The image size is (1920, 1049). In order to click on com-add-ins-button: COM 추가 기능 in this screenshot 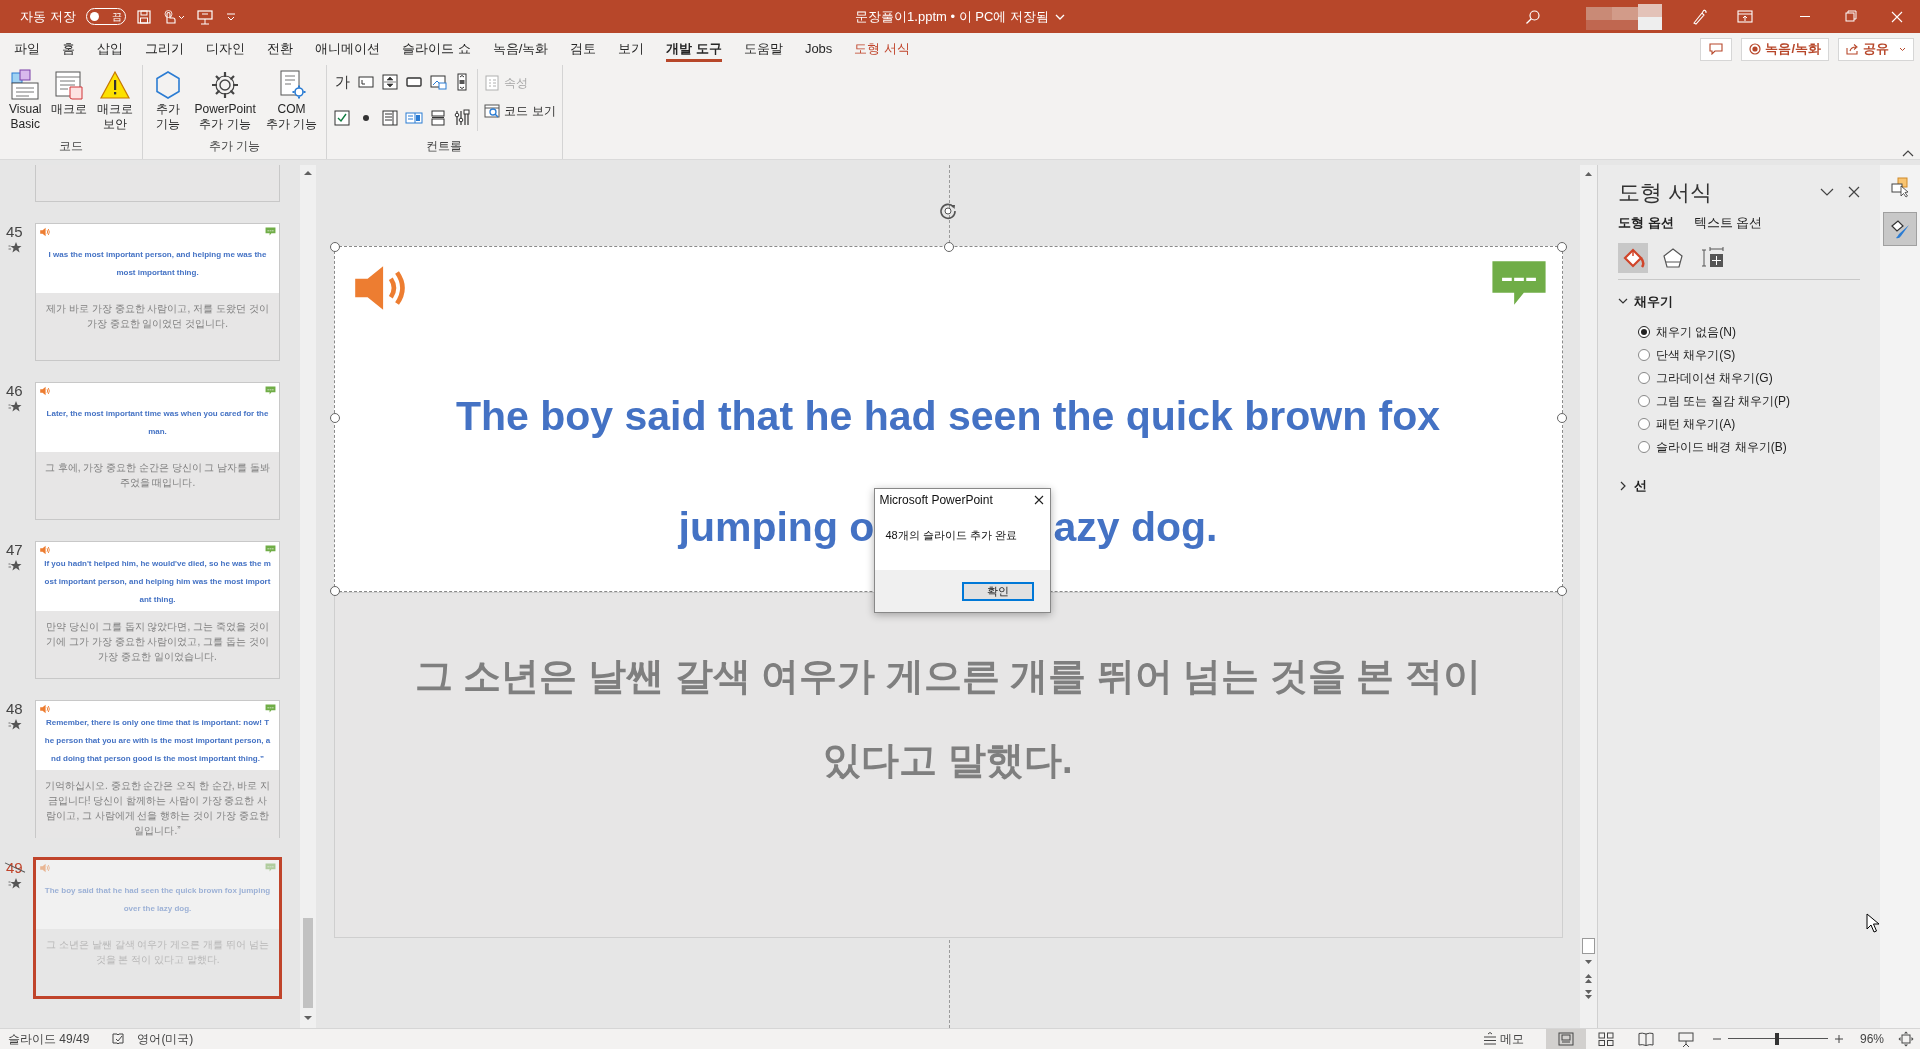, I will do `click(291, 103)`.